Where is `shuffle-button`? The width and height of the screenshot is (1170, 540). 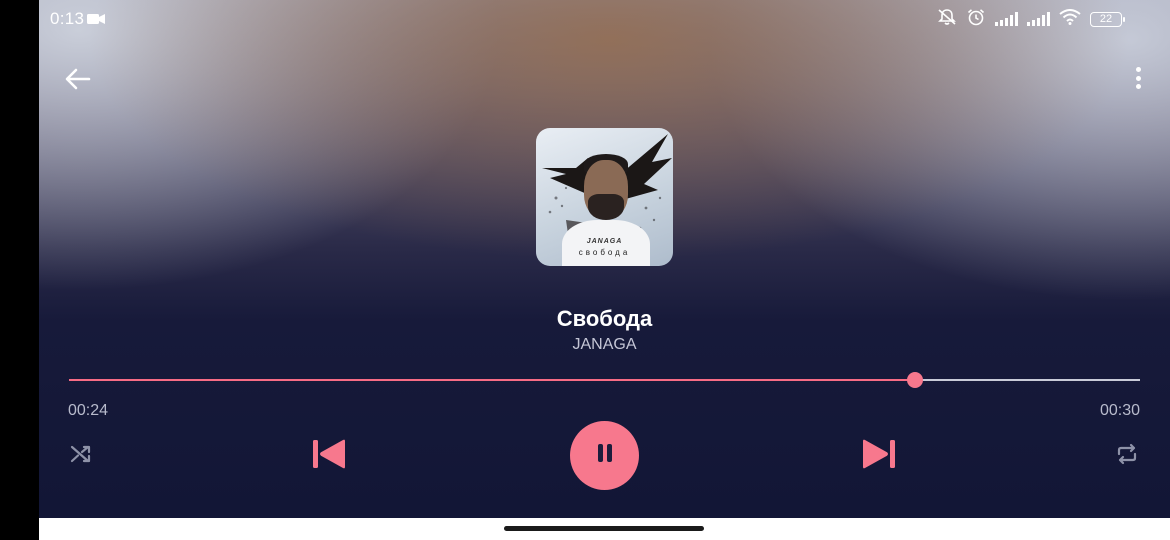
shuffle-button is located at coordinates (81, 456).